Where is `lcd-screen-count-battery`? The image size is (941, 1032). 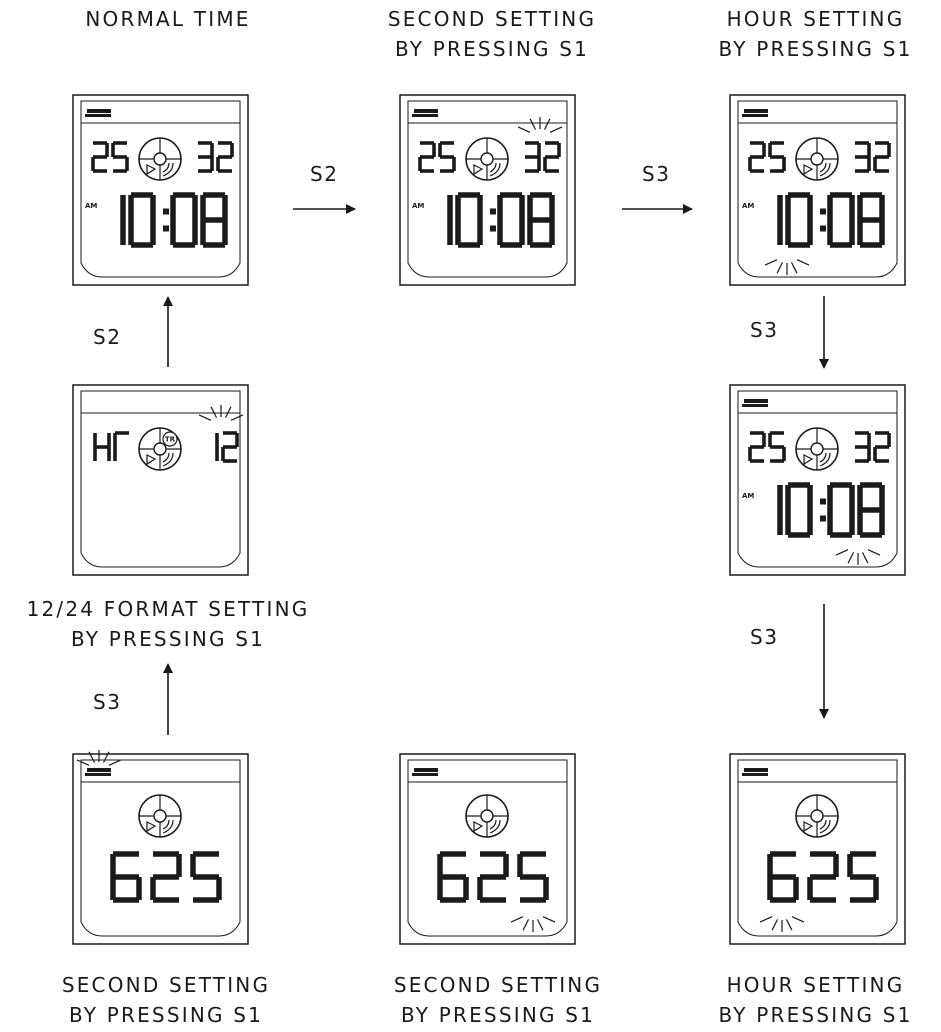 lcd-screen-count-battery is located at coordinates (160, 847).